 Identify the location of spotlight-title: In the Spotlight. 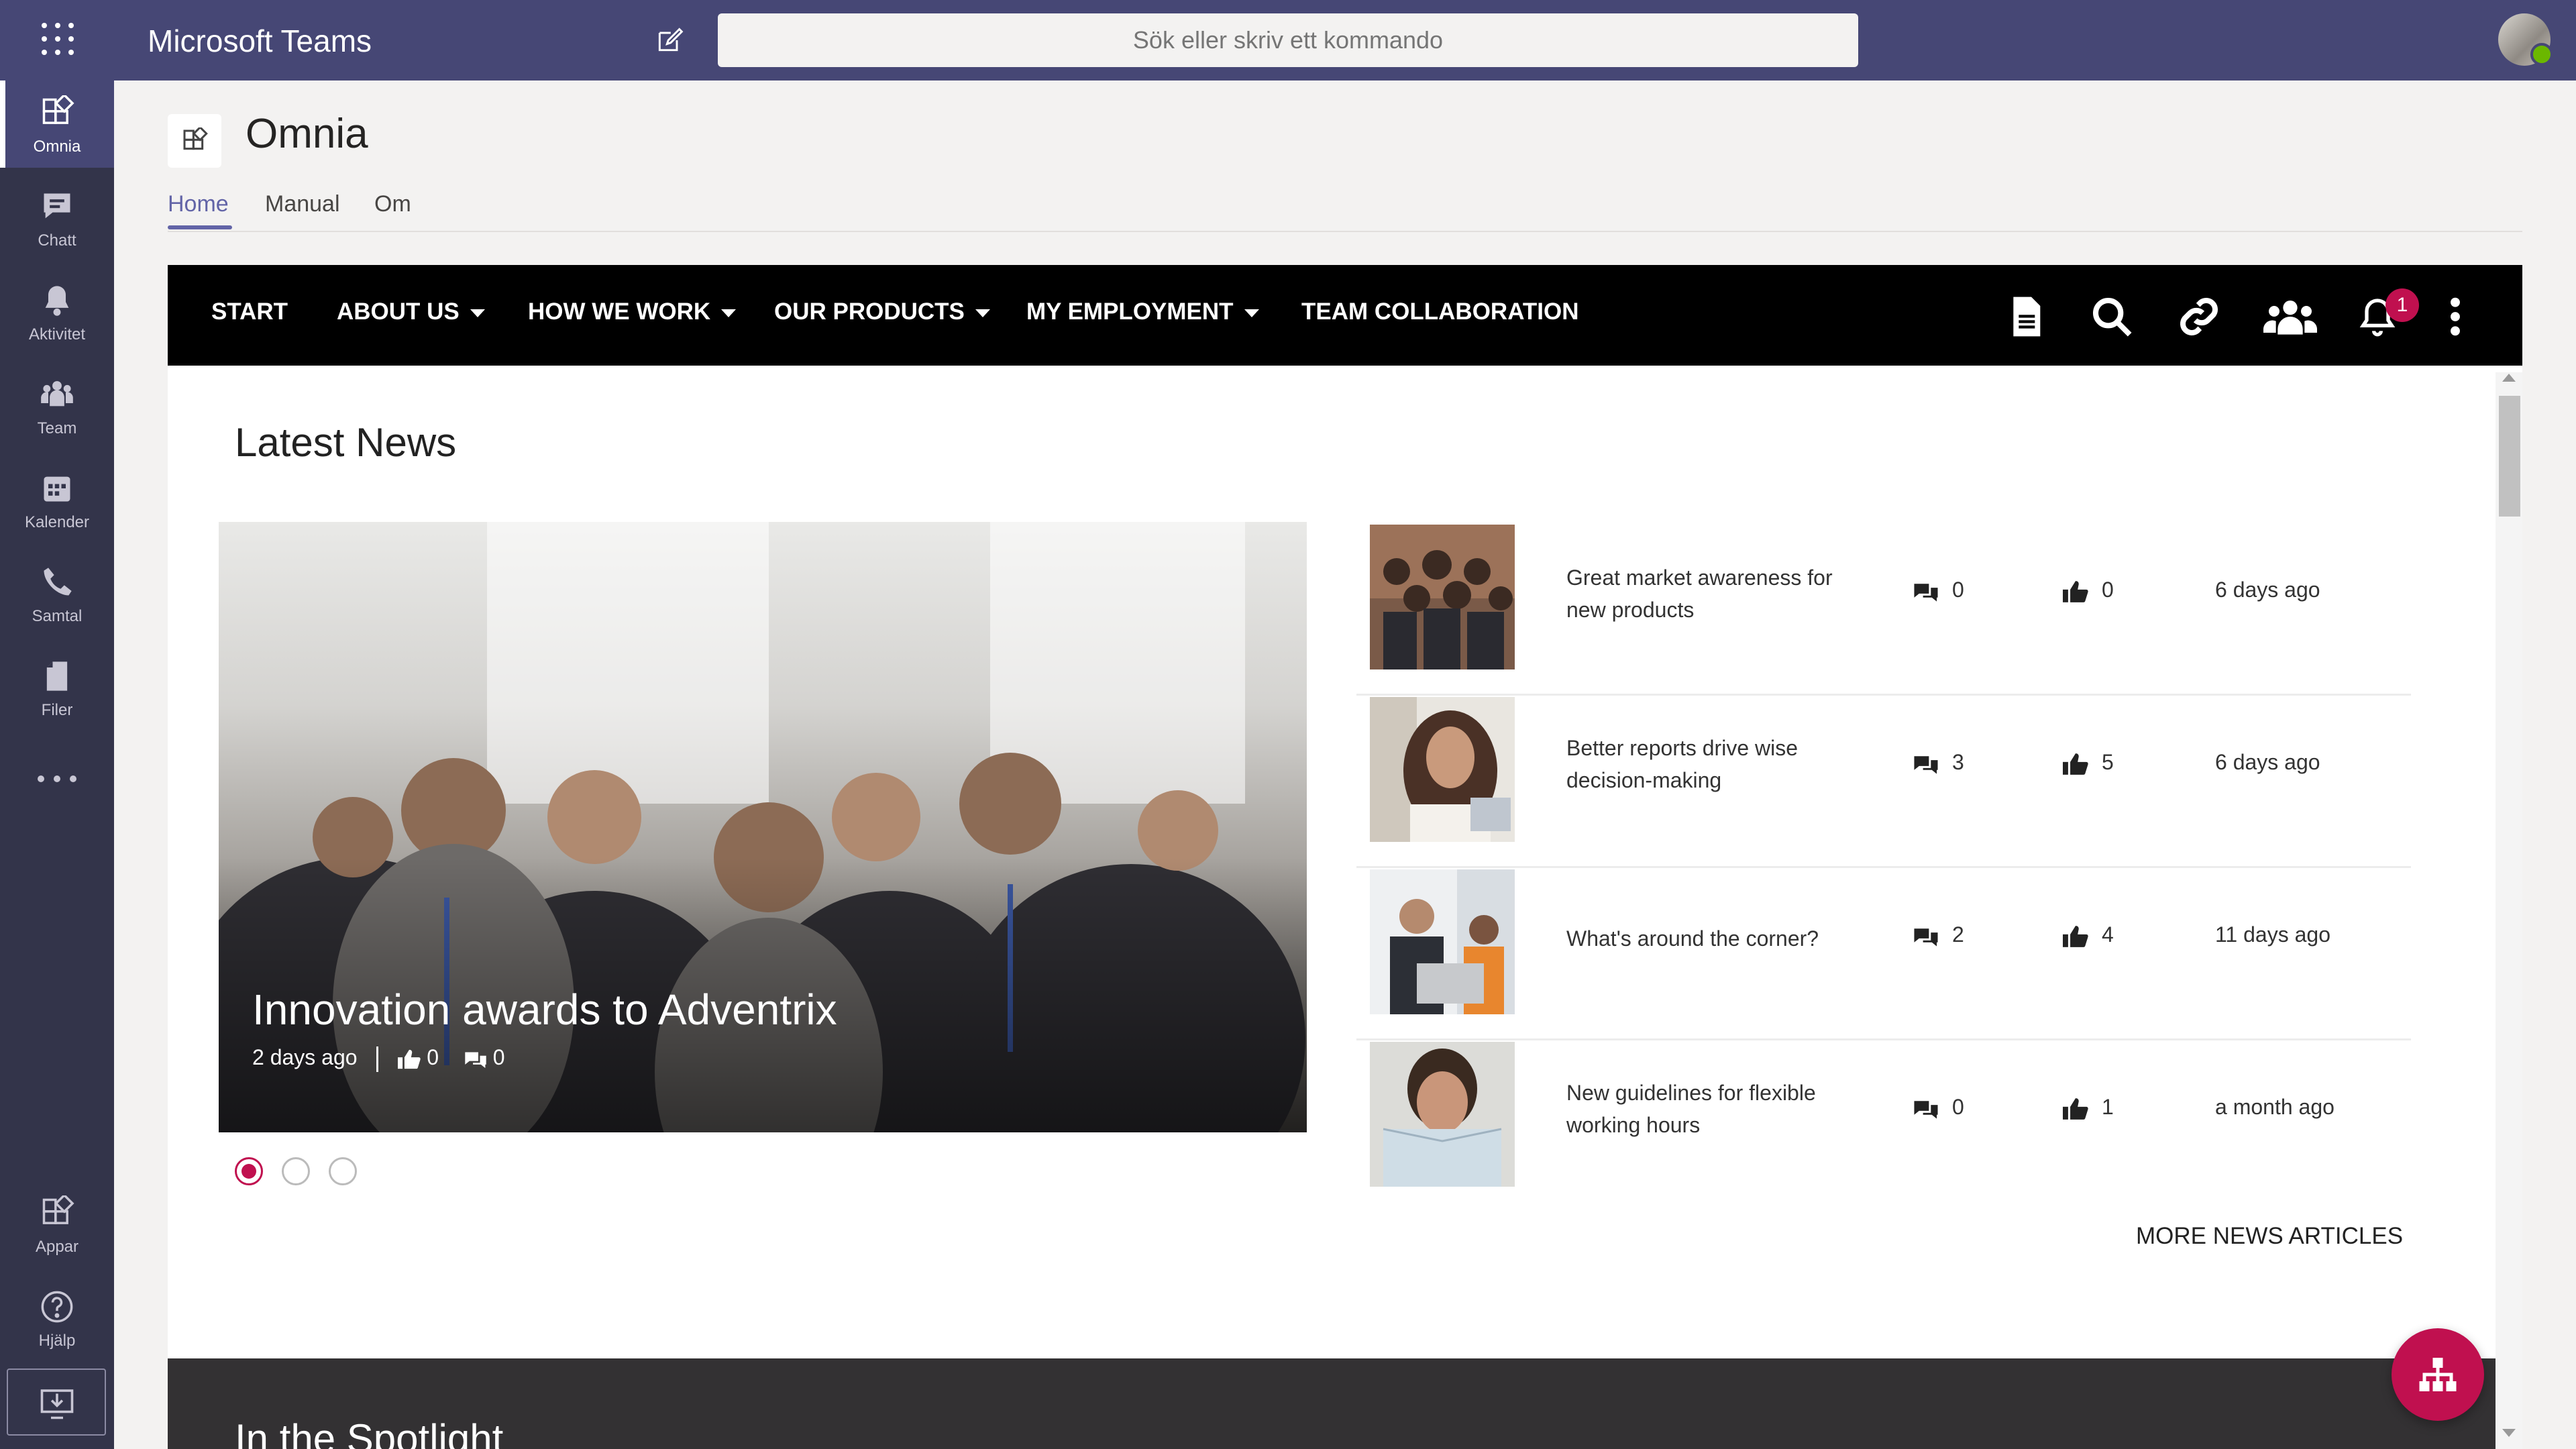
(369, 1432).